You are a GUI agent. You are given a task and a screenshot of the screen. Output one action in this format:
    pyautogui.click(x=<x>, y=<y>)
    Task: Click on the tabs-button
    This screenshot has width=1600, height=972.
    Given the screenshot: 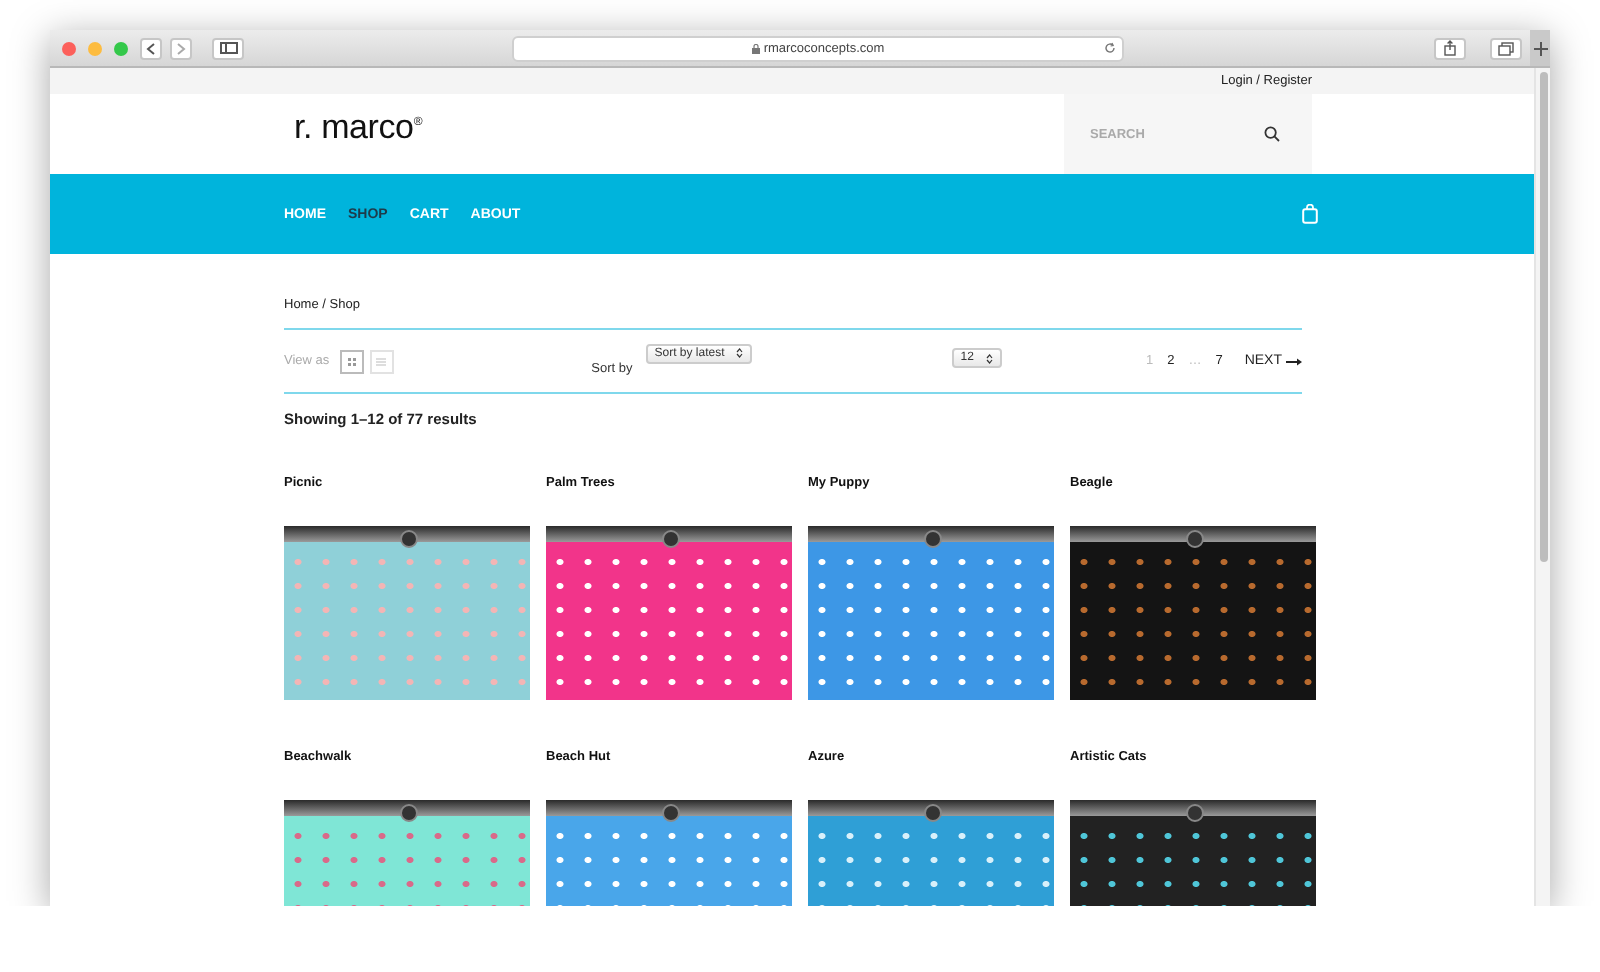 What is the action you would take?
    pyautogui.click(x=1506, y=48)
    